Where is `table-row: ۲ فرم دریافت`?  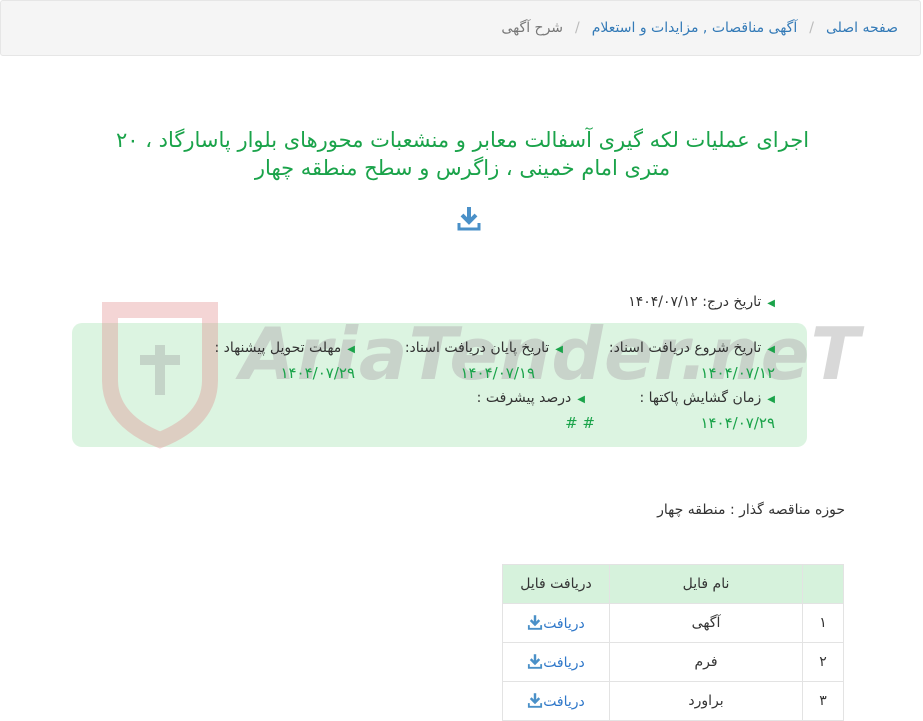 table-row: ۲ فرم دریافت is located at coordinates (673, 662).